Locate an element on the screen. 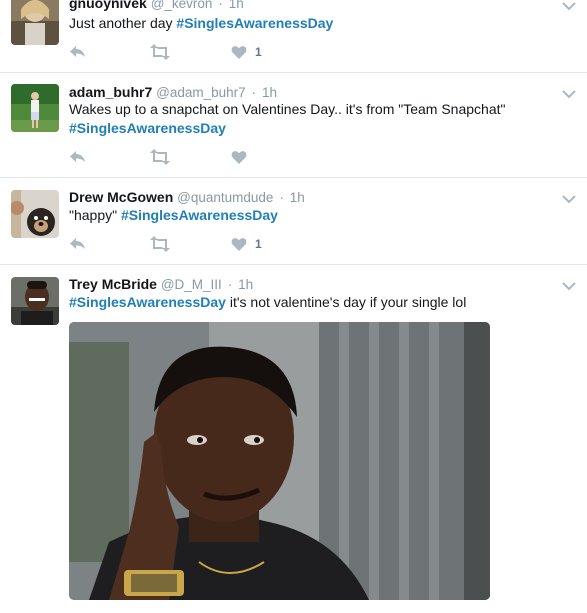  display-name: gnuoynivek is located at coordinates (108, 5).